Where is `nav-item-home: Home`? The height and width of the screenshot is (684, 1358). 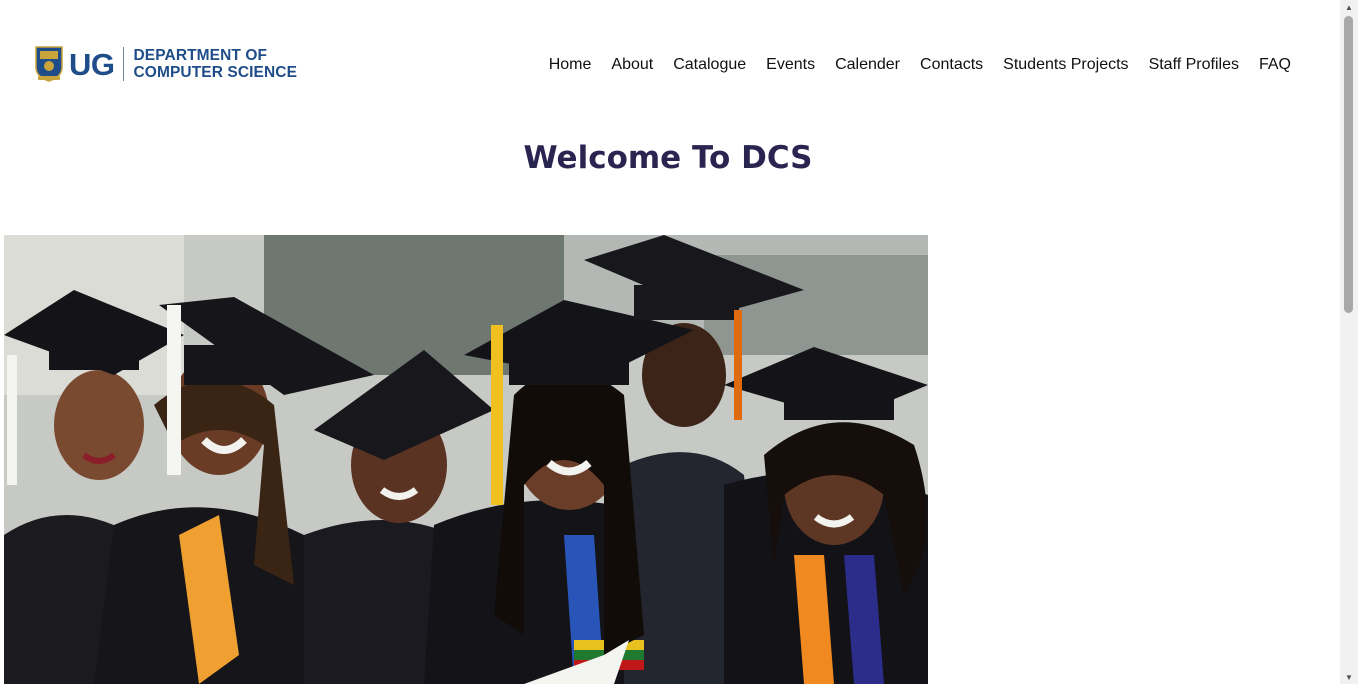
nav-item-home: Home is located at coordinates (570, 65).